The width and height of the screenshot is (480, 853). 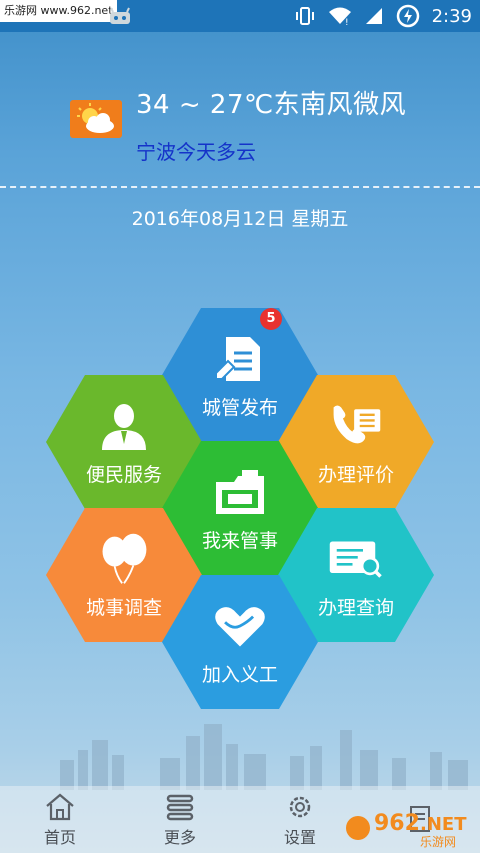 I want to click on phone-list-icon, so click(x=356, y=426).